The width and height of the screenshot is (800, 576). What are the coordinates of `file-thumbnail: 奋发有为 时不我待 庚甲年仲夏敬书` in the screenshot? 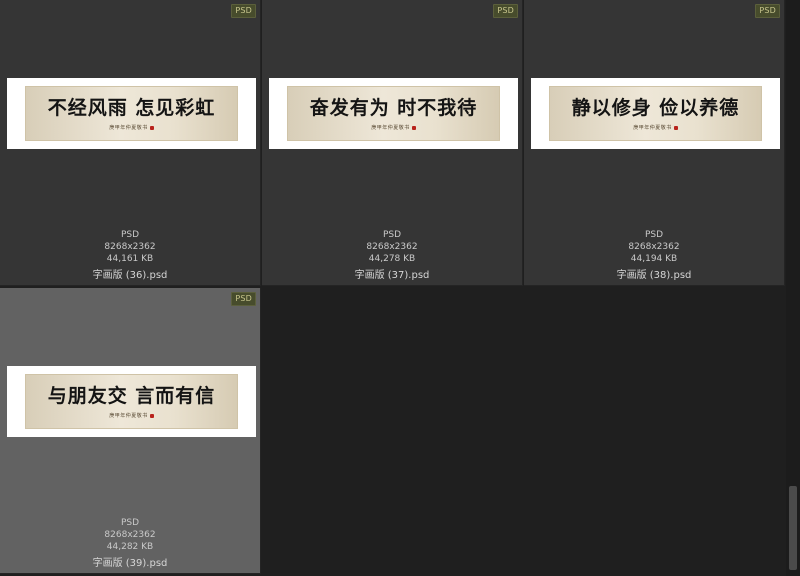 It's located at (393, 113).